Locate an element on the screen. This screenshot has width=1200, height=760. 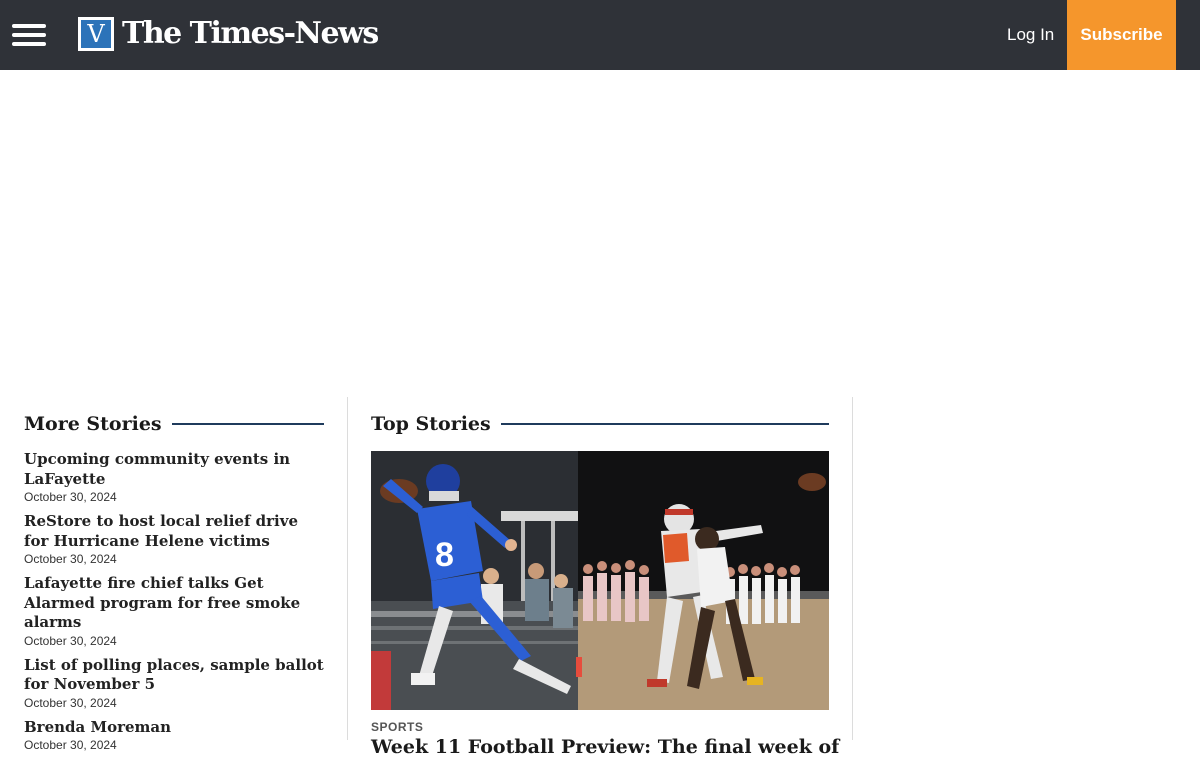
subscribe-button: Subscribe is located at coordinates (1121, 35).